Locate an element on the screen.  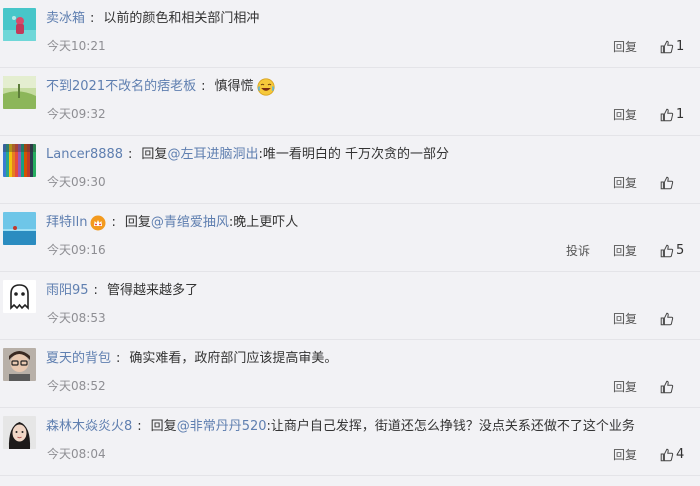
comment-text: :让商户自己发挥，街道还怎么挣钱？没点关系还做不了这个业务 is located at coordinates (450, 426).